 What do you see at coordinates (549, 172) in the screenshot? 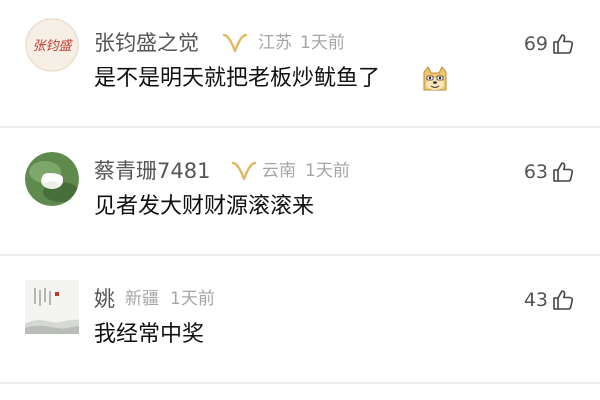
I see `like-button: 63` at bounding box center [549, 172].